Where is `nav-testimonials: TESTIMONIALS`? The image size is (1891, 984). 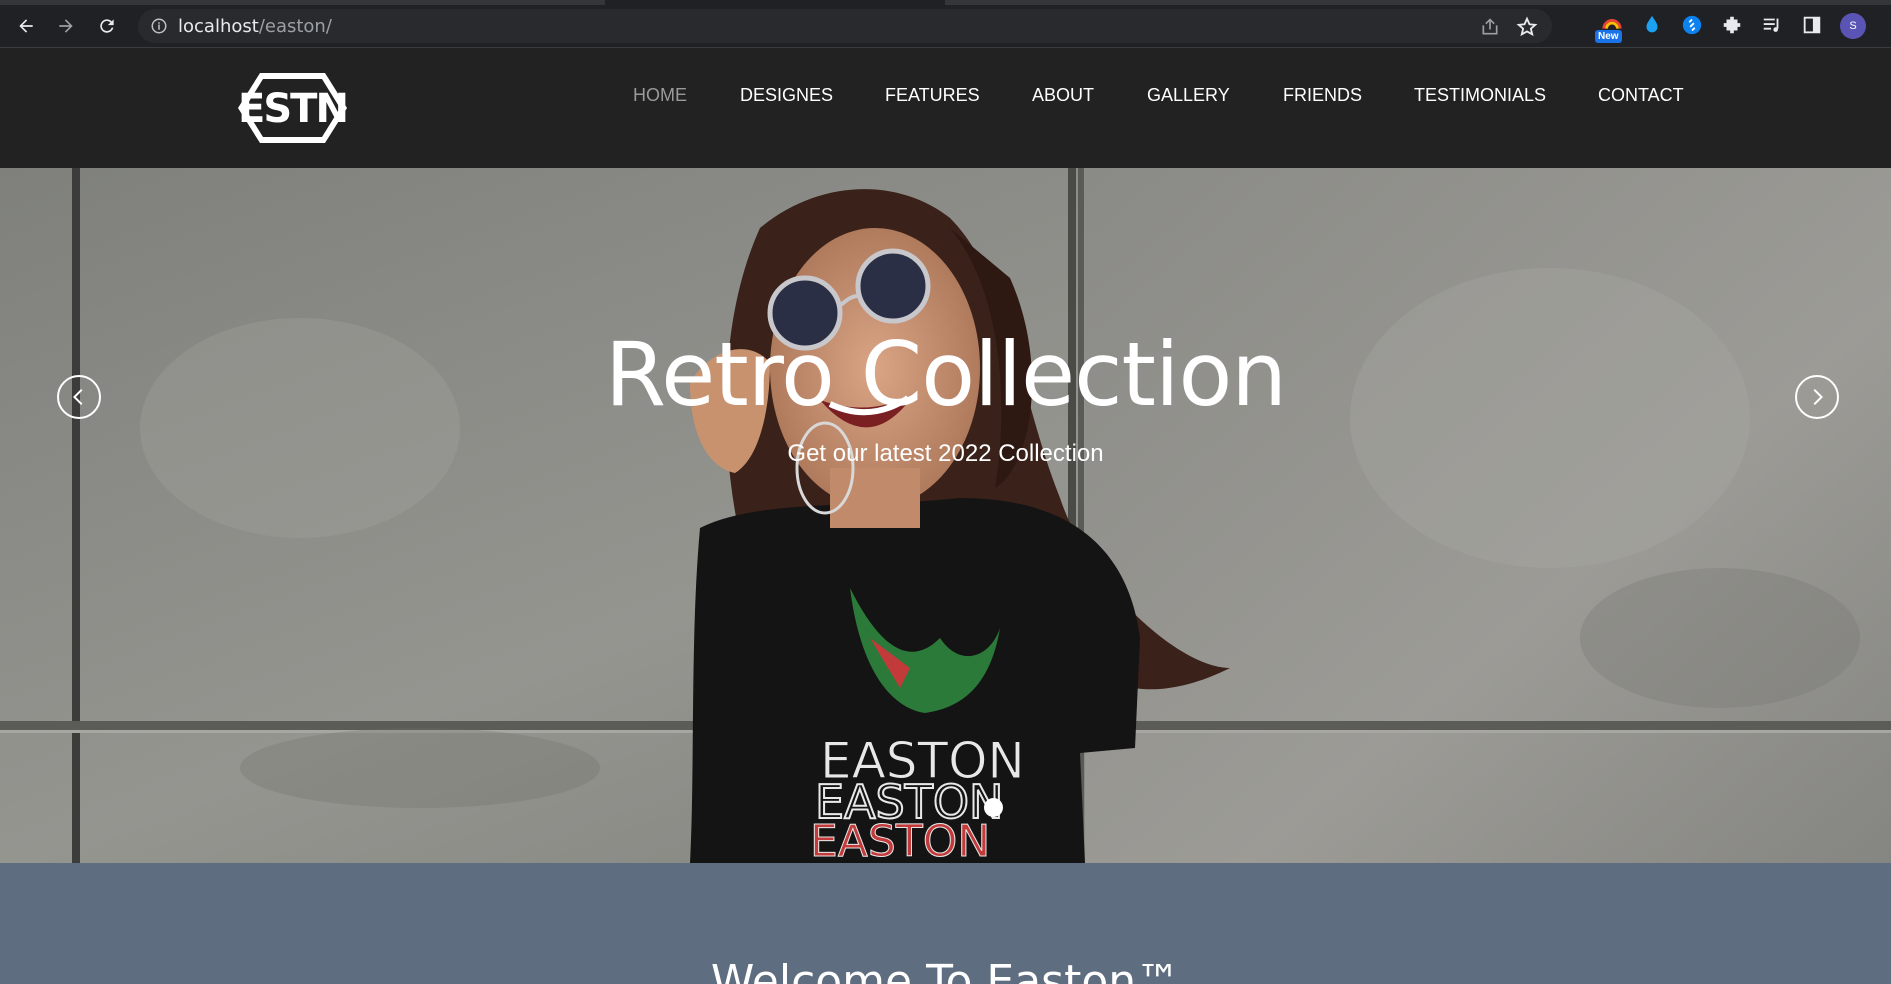 nav-testimonials: TESTIMONIALS is located at coordinates (1480, 95).